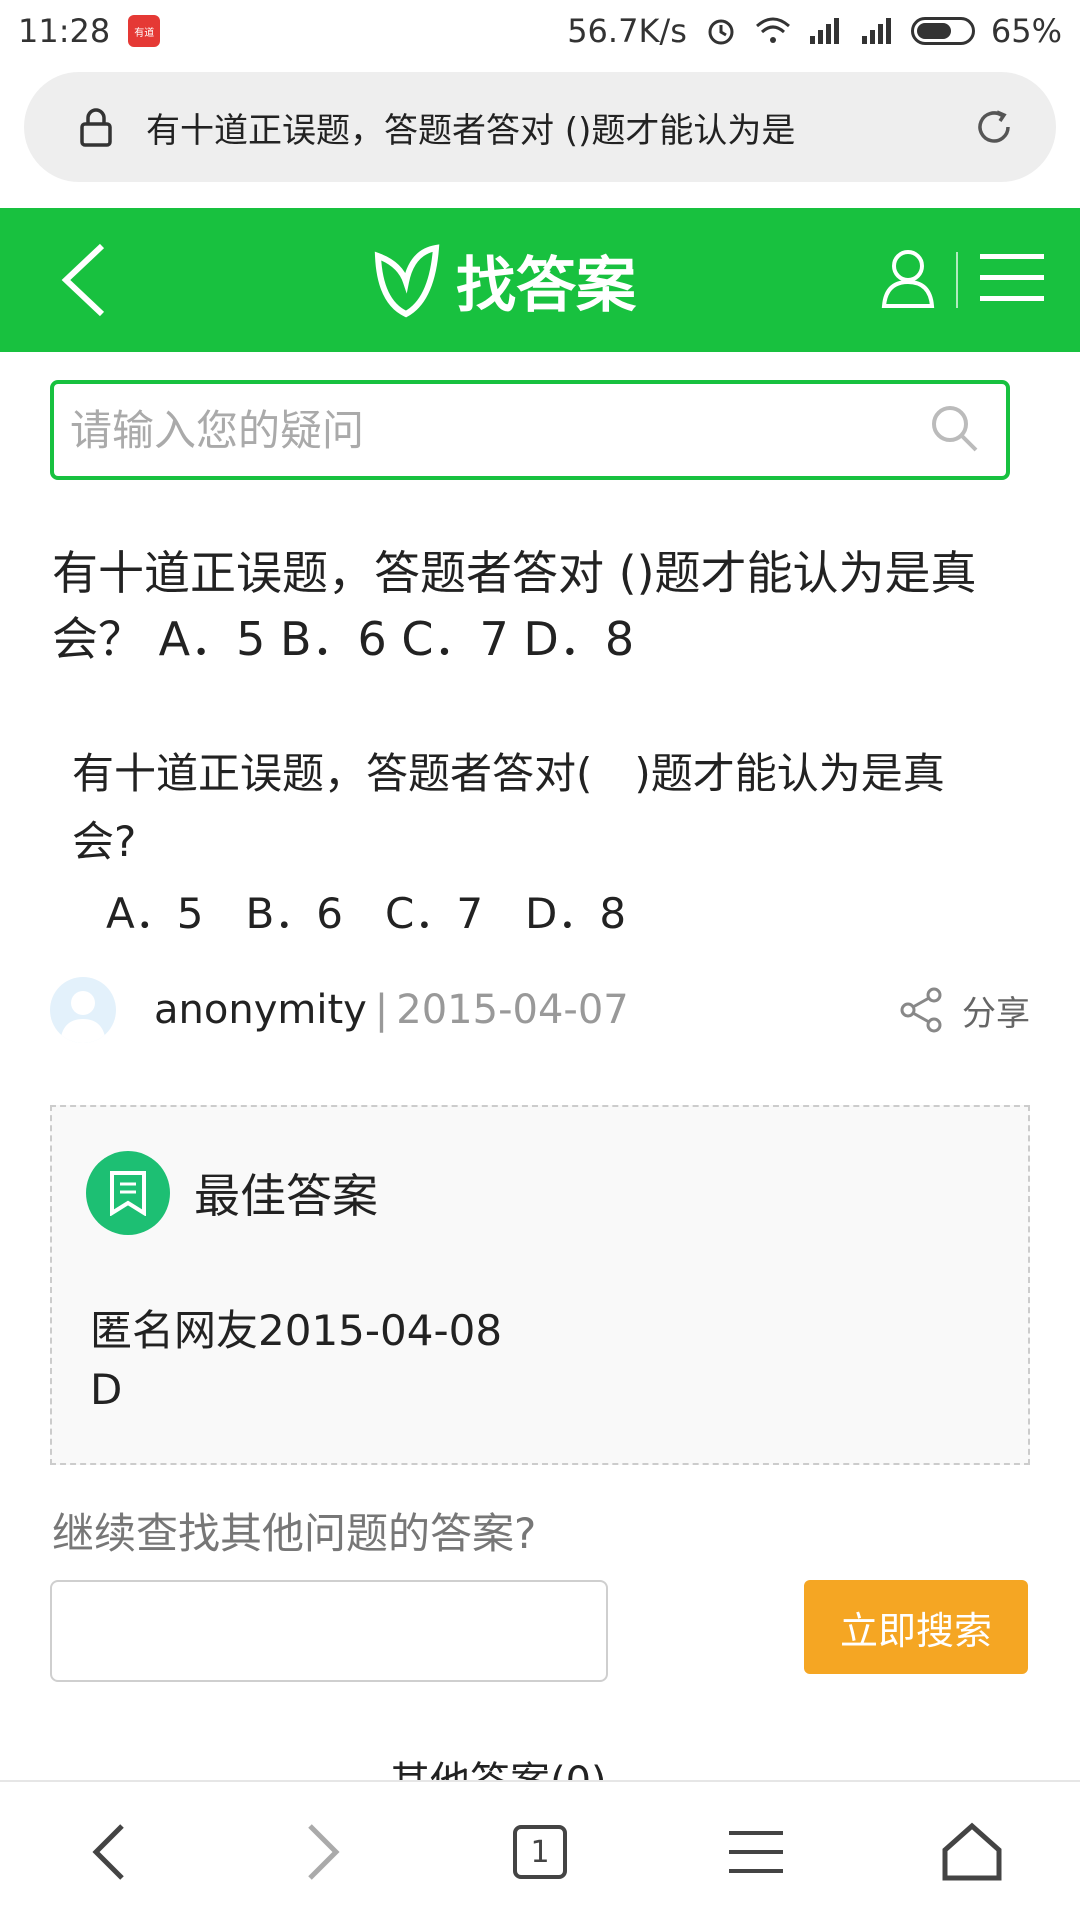  I want to click on question-title: 有十道正误题，答题者答对 ()题才能认为是真会？ A．5 B．6 C．7 D．8, so click(514, 606).